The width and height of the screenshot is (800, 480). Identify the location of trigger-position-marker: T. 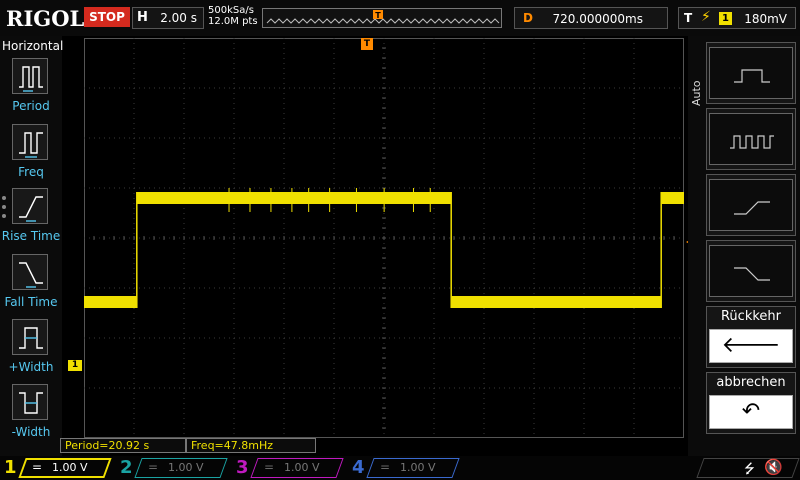
(367, 44).